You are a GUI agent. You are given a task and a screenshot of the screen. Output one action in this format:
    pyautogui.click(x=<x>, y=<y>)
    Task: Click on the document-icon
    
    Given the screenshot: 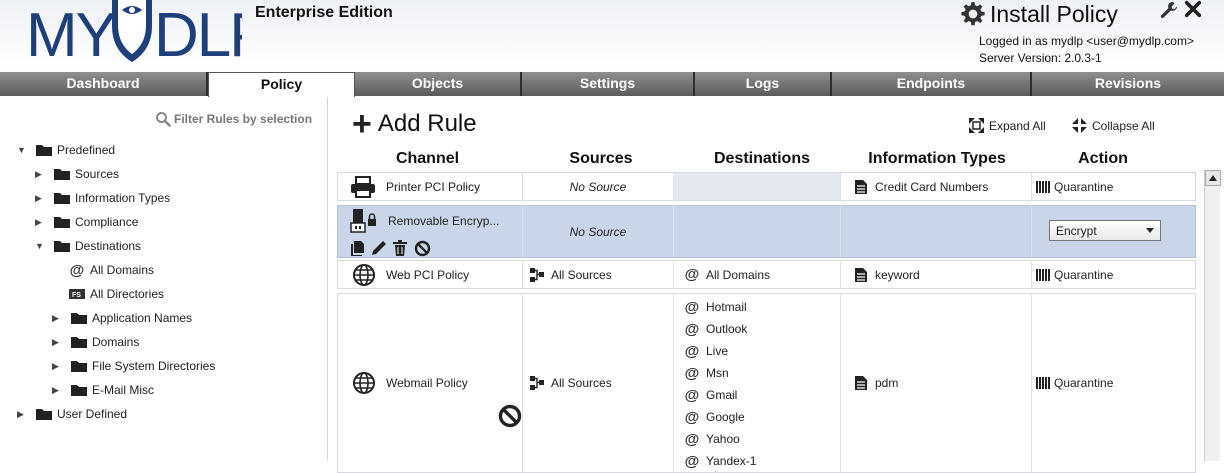 What is the action you would take?
    pyautogui.click(x=861, y=186)
    